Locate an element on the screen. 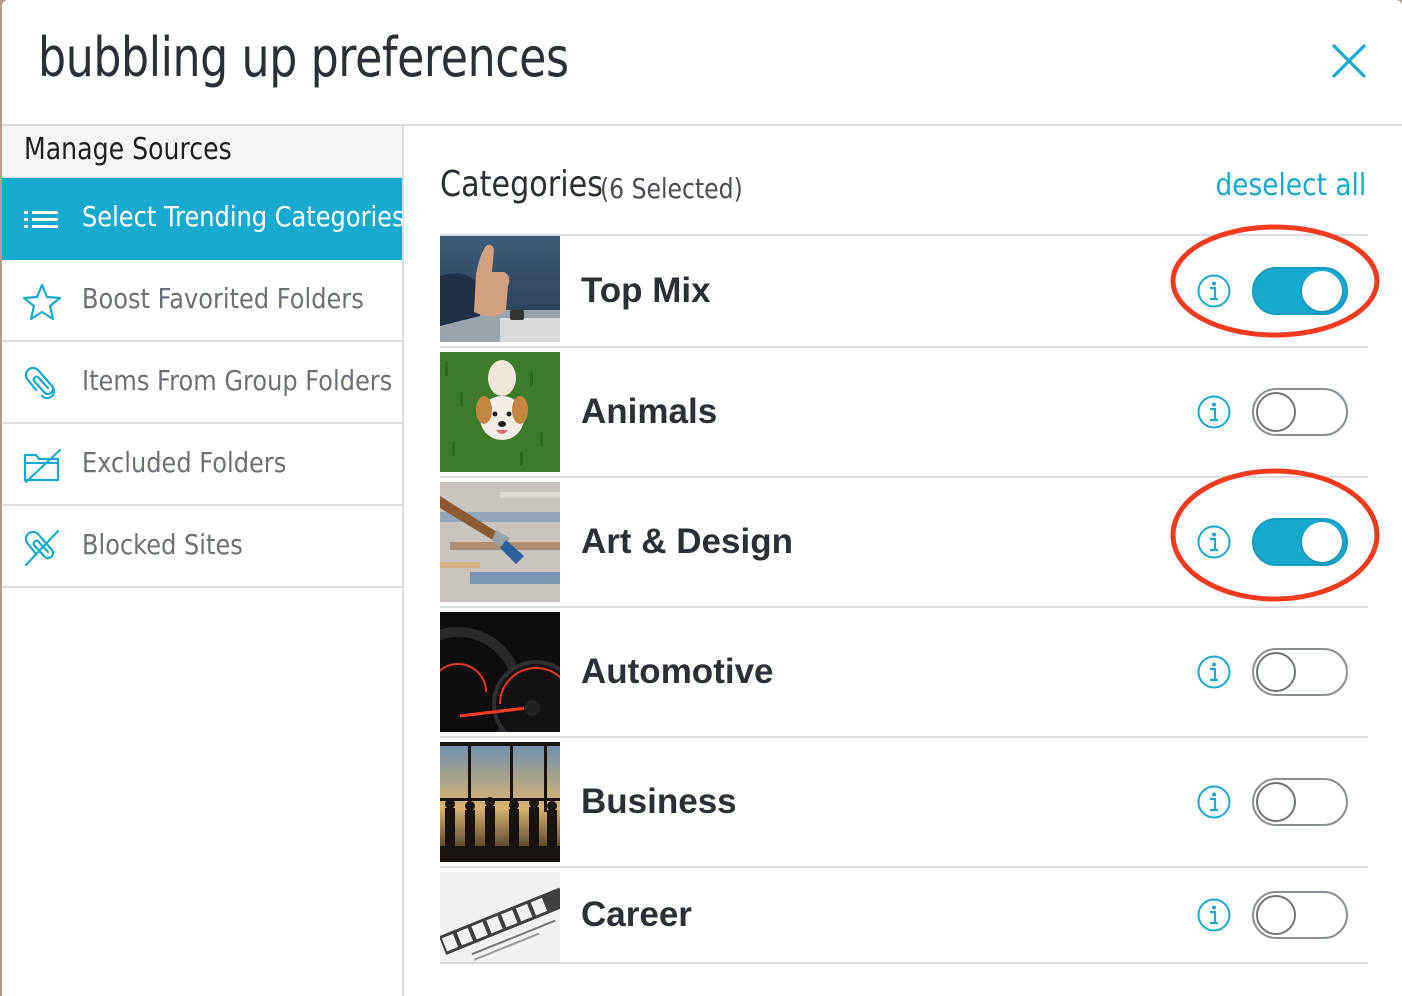  category-row-business: Business is located at coordinates (904, 803).